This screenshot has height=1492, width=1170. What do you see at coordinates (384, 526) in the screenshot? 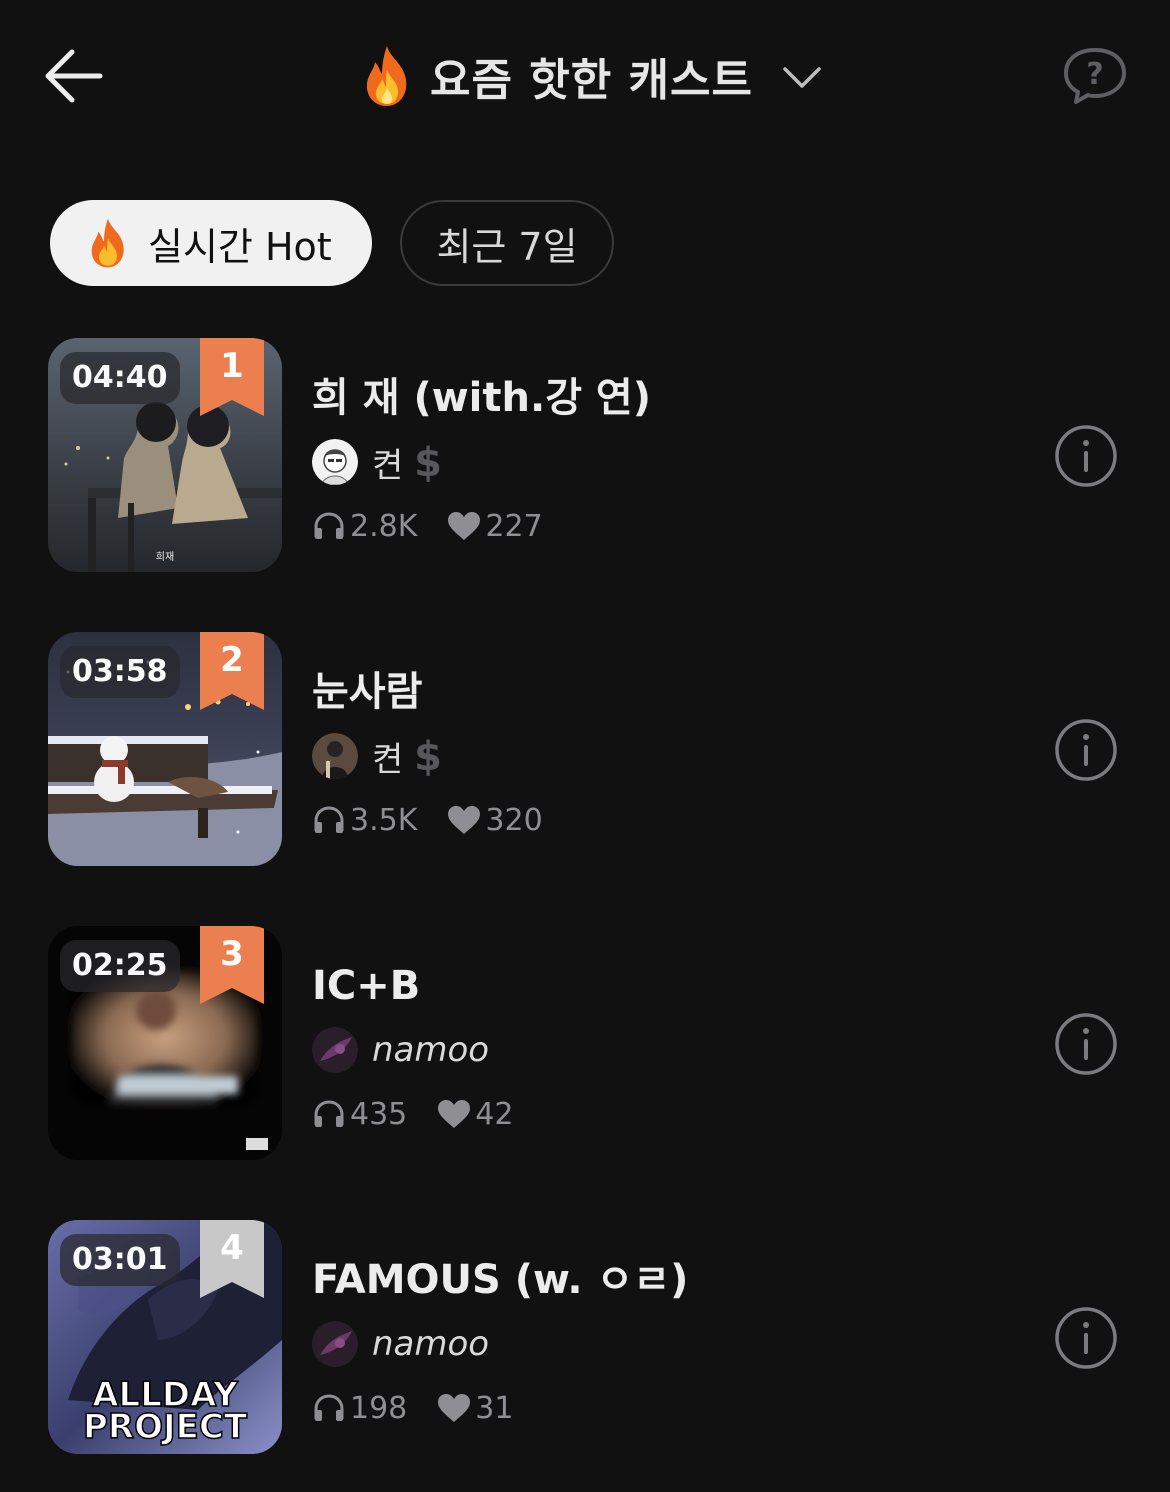
I see `play-count-value: 2.8K` at bounding box center [384, 526].